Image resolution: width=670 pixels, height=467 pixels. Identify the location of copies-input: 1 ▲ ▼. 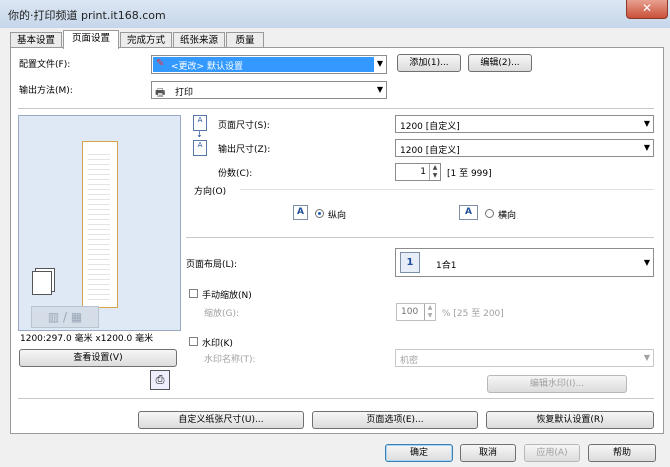
(418, 172).